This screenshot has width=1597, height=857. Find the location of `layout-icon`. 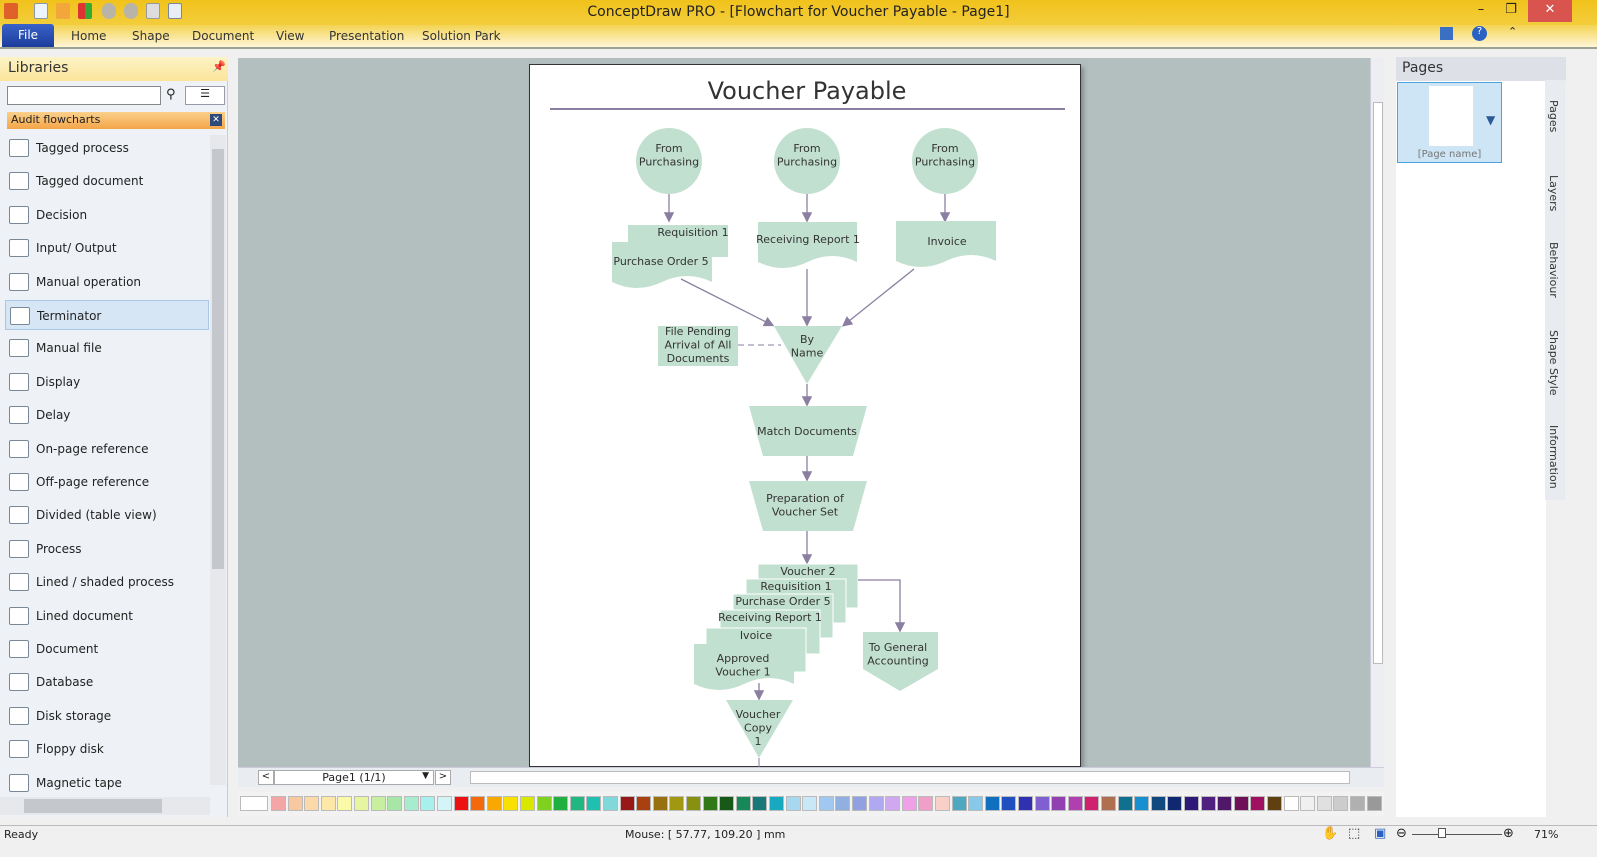

layout-icon is located at coordinates (1446, 33).